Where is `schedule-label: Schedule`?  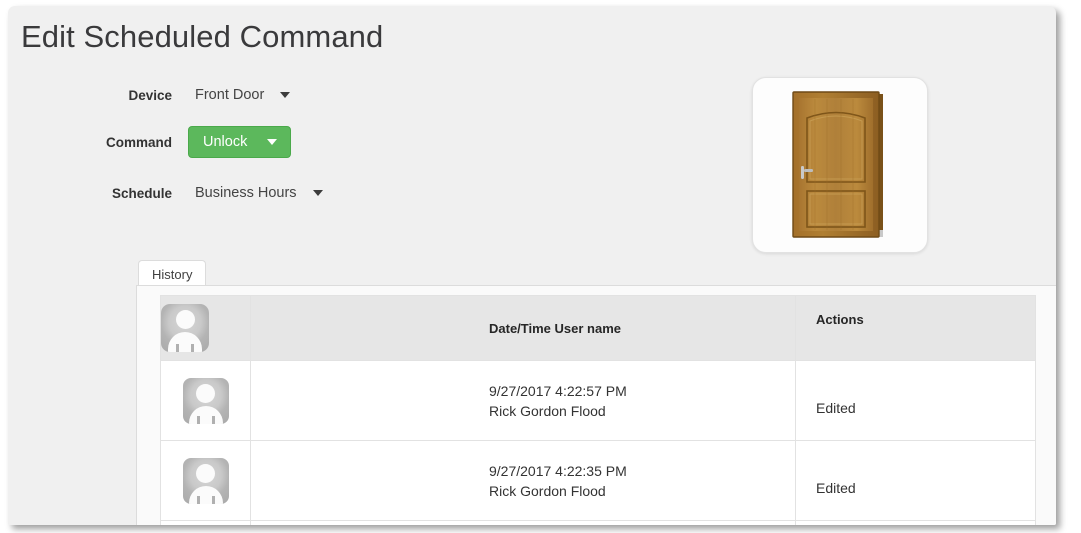 schedule-label: Schedule is located at coordinates (141, 193).